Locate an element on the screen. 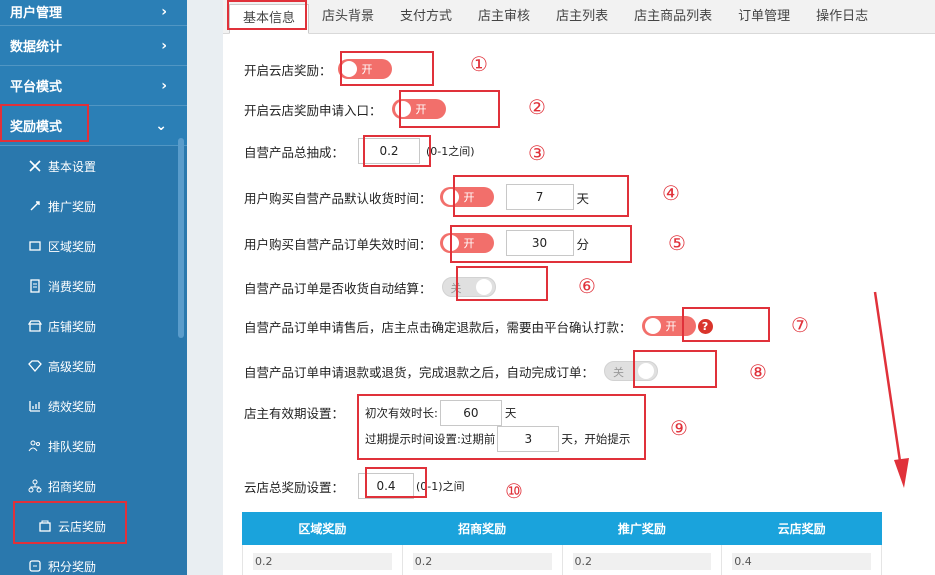  sidebar-item-region-reward: 区域奖励 is located at coordinates (93, 246).